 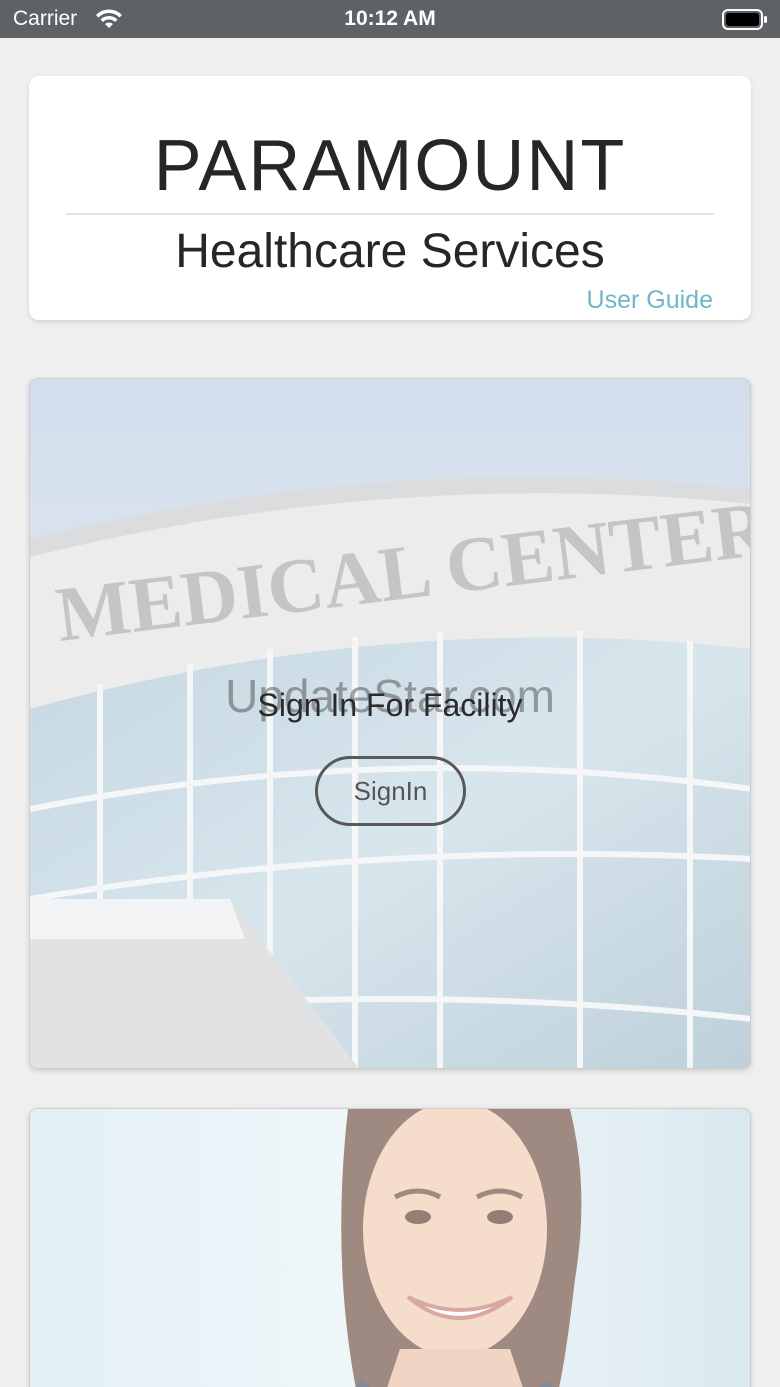 I want to click on clock: 10:12 AM, so click(x=390, y=18).